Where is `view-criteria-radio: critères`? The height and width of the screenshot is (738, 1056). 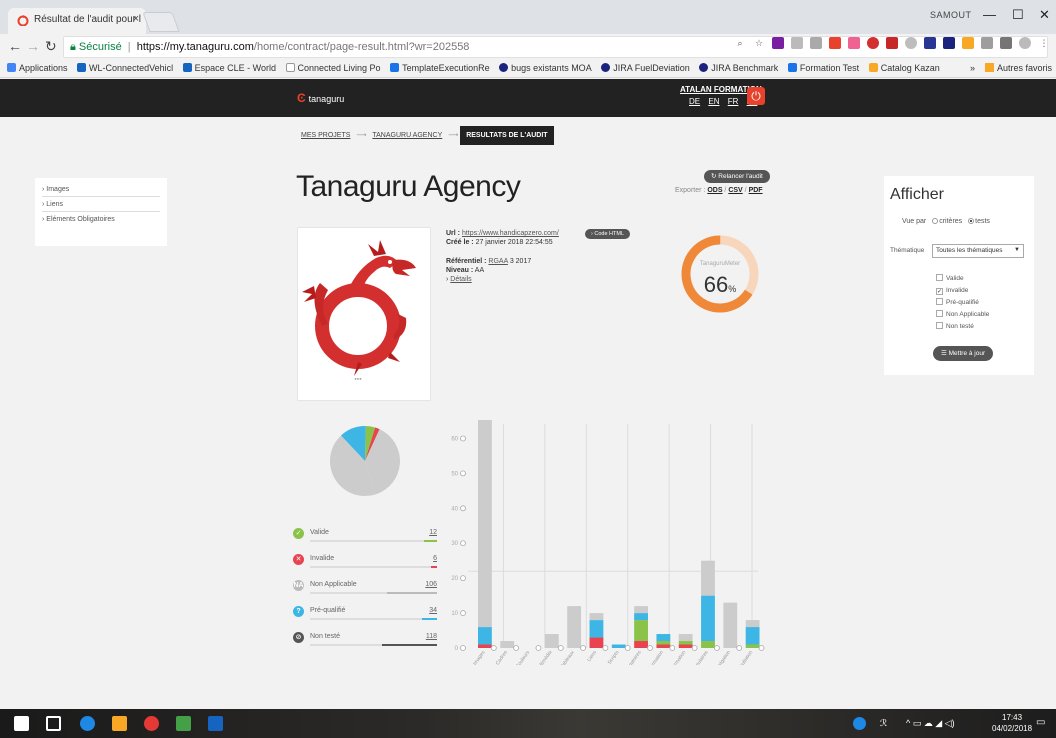 view-criteria-radio: critères is located at coordinates (947, 221).